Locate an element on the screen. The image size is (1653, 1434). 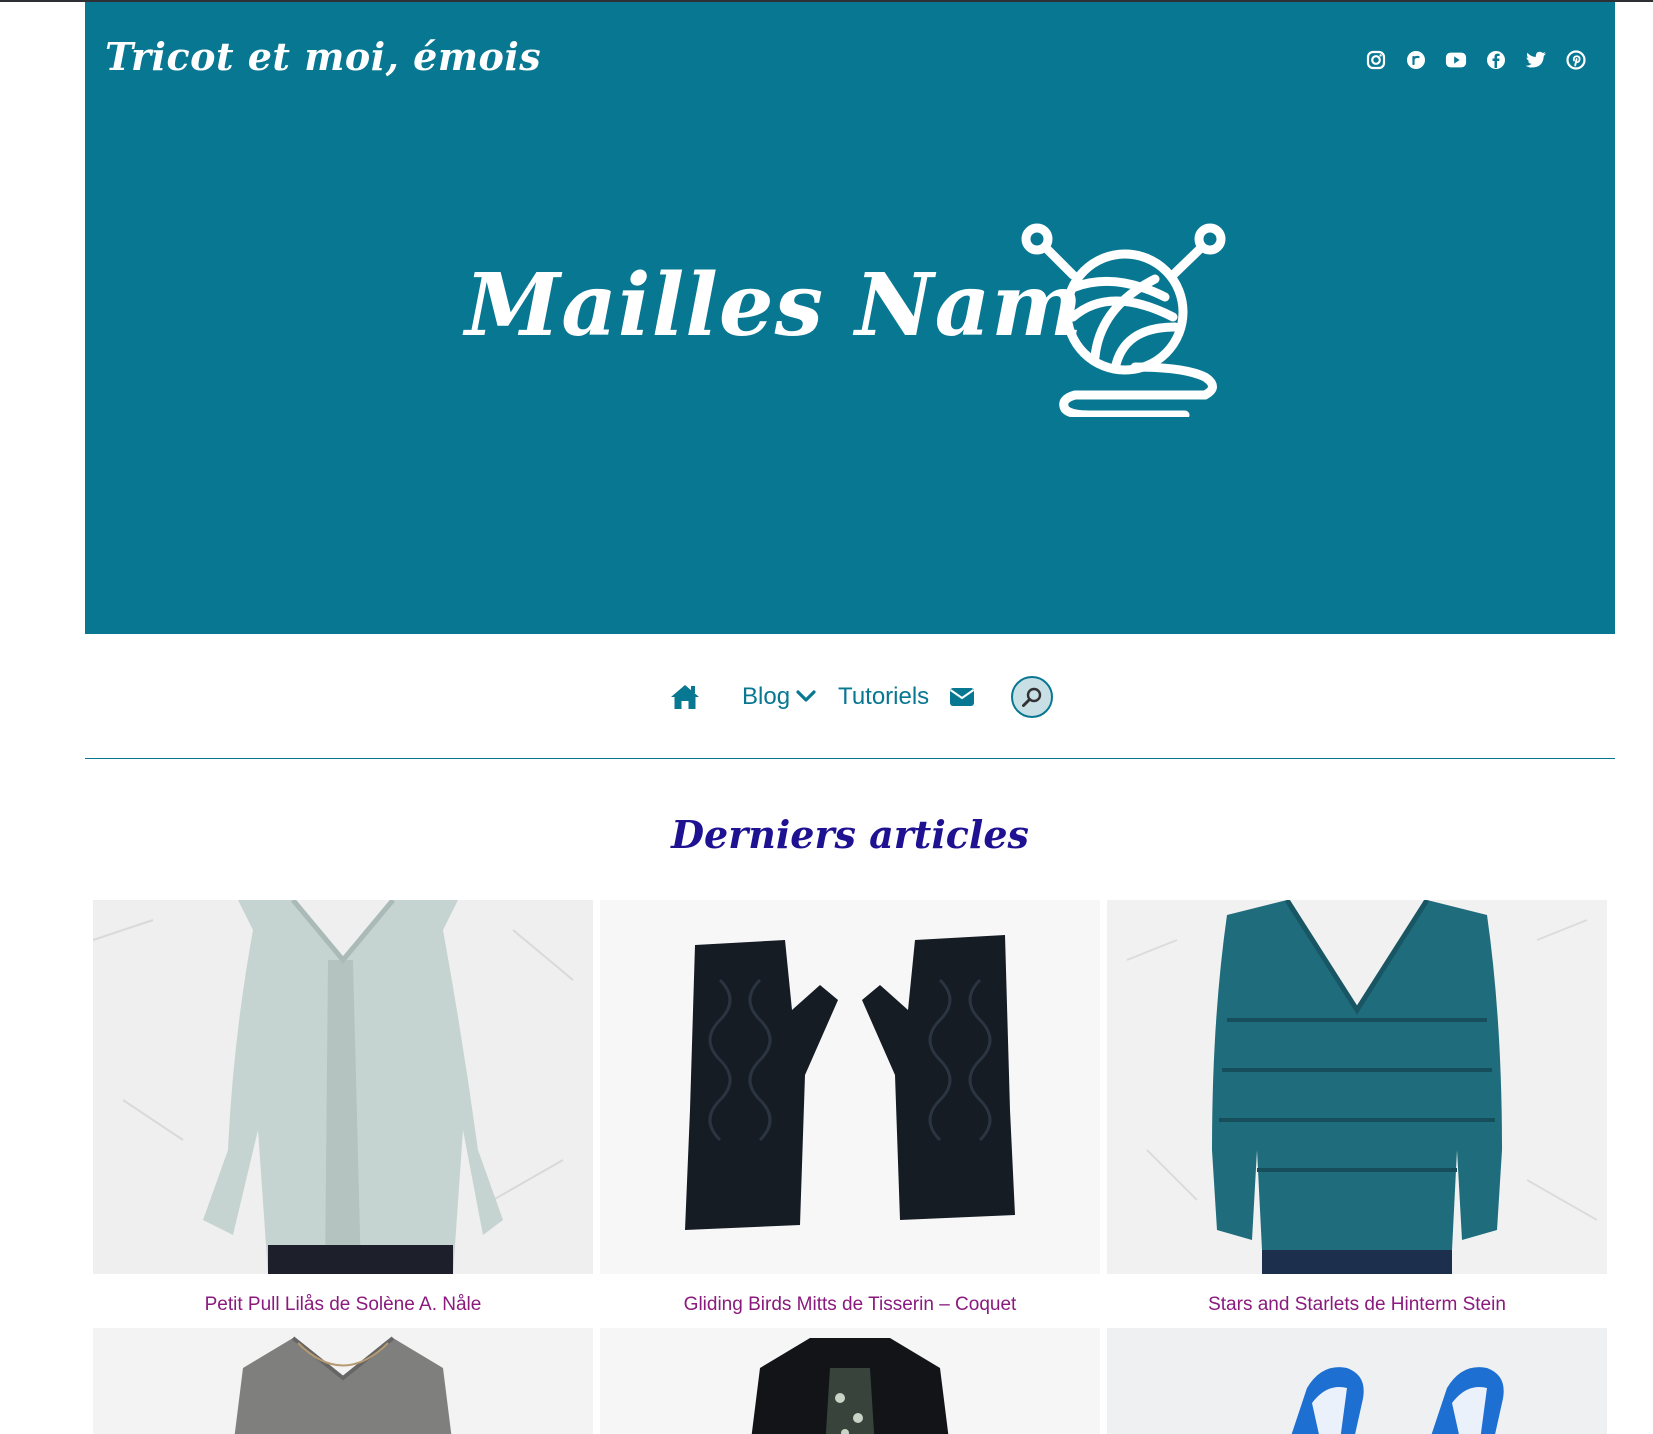
main-nav: Blog Tutoriels is located at coordinates (850, 696).